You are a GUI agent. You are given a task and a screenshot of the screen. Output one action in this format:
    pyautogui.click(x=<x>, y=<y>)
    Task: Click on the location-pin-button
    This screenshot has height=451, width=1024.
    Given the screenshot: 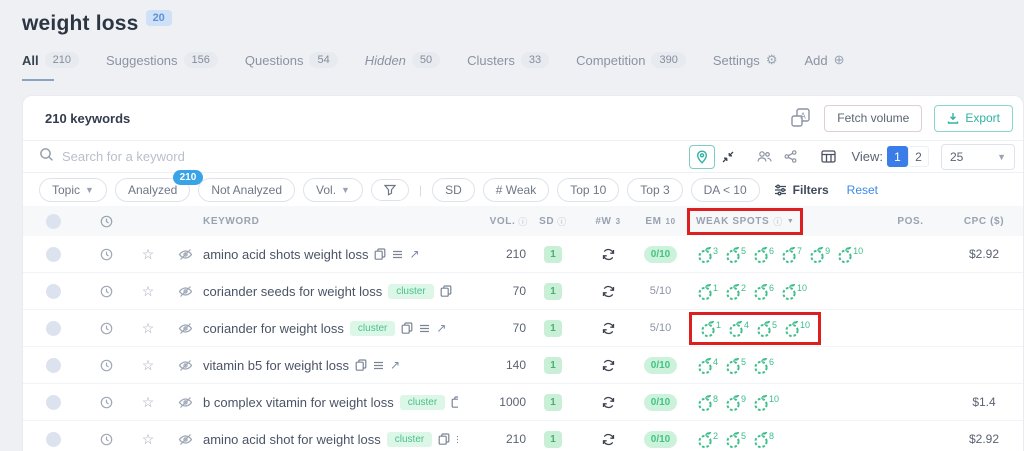 What is the action you would take?
    pyautogui.click(x=702, y=156)
    